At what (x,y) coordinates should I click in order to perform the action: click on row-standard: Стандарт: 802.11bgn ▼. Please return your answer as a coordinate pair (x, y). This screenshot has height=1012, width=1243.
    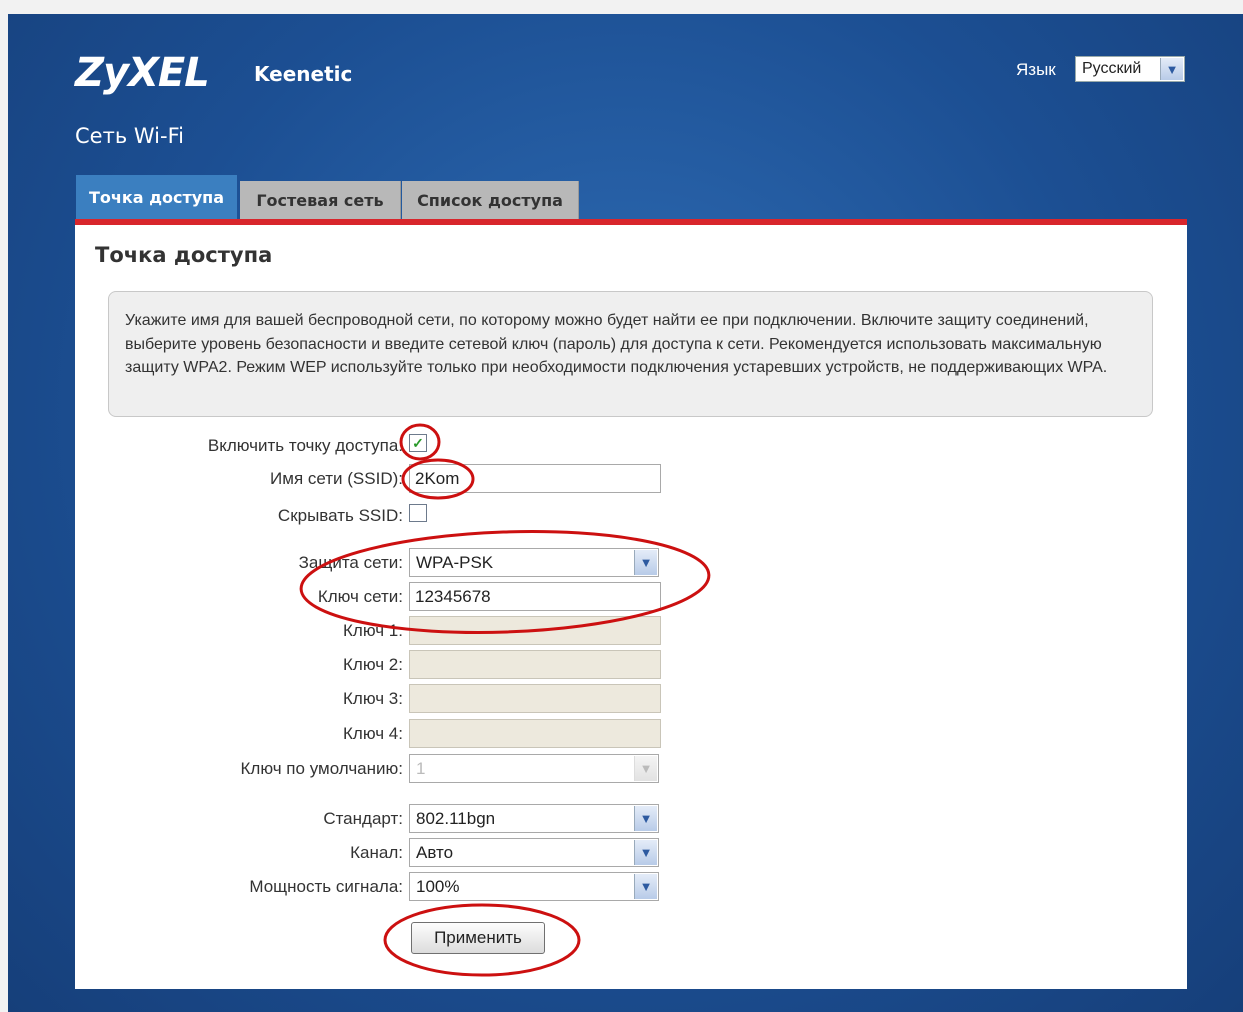
    Looking at the image, I should click on (631, 819).